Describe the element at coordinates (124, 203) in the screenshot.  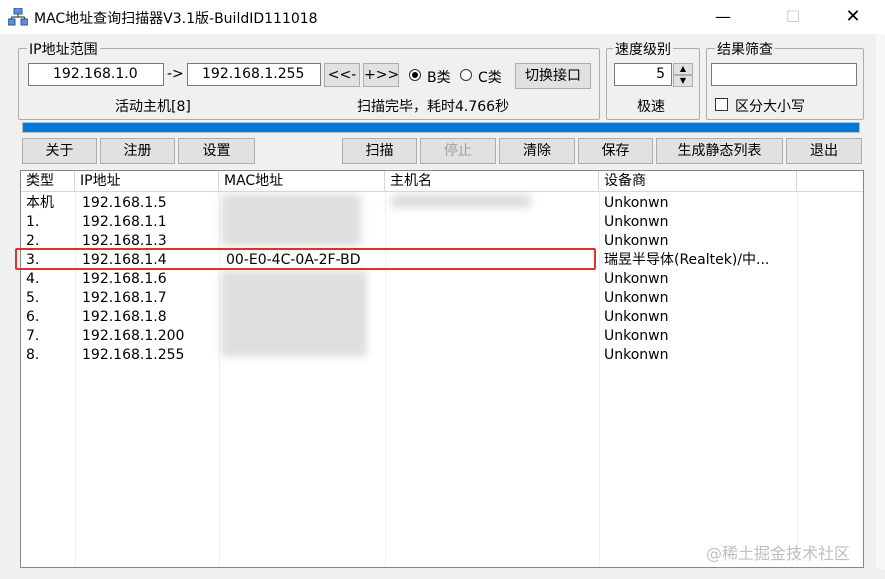
I see `cell-ip: 192.168.1.5` at that location.